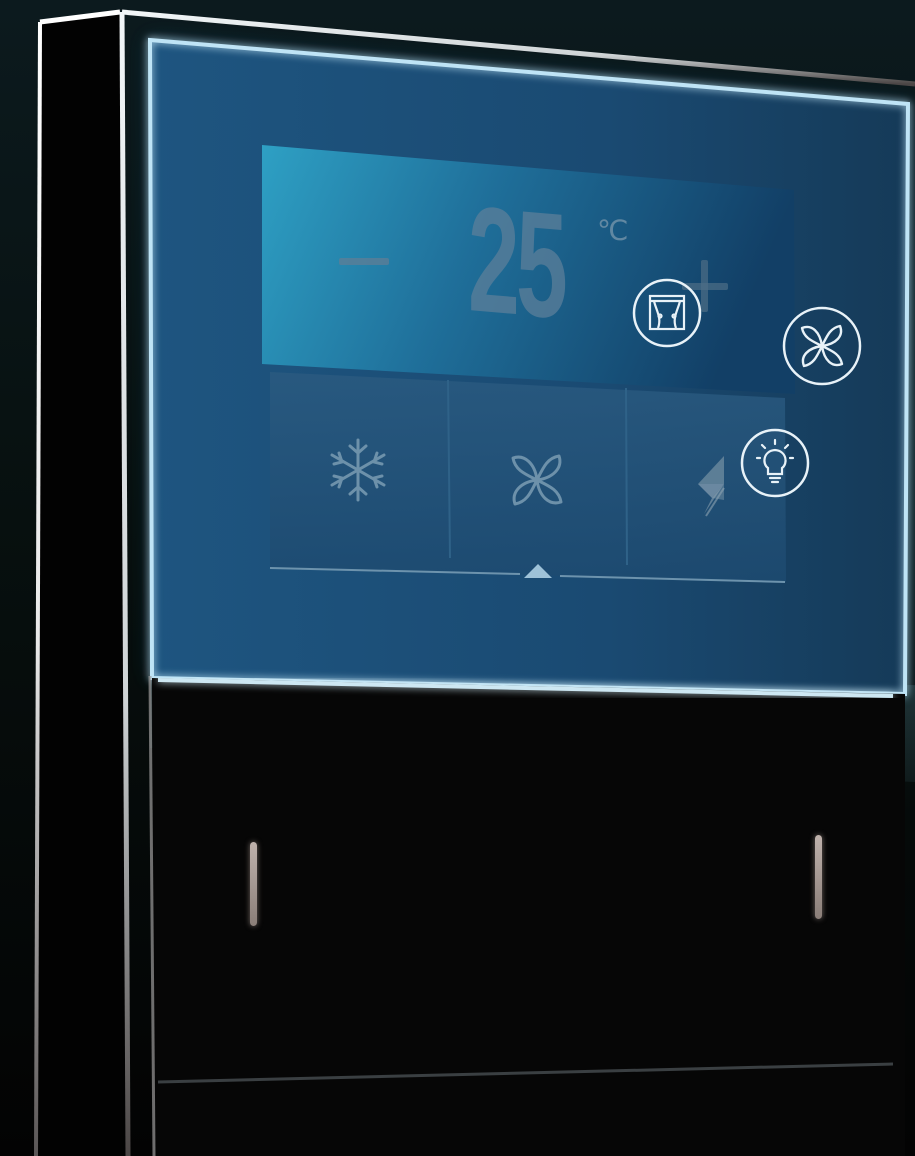  I want to click on minus-icon, so click(364, 261).